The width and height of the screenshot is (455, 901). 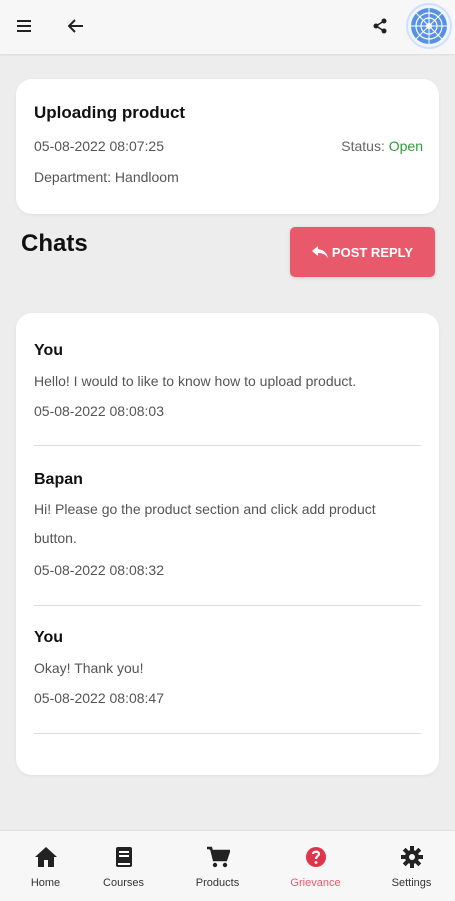 What do you see at coordinates (217, 883) in the screenshot?
I see `nav-label: Products` at bounding box center [217, 883].